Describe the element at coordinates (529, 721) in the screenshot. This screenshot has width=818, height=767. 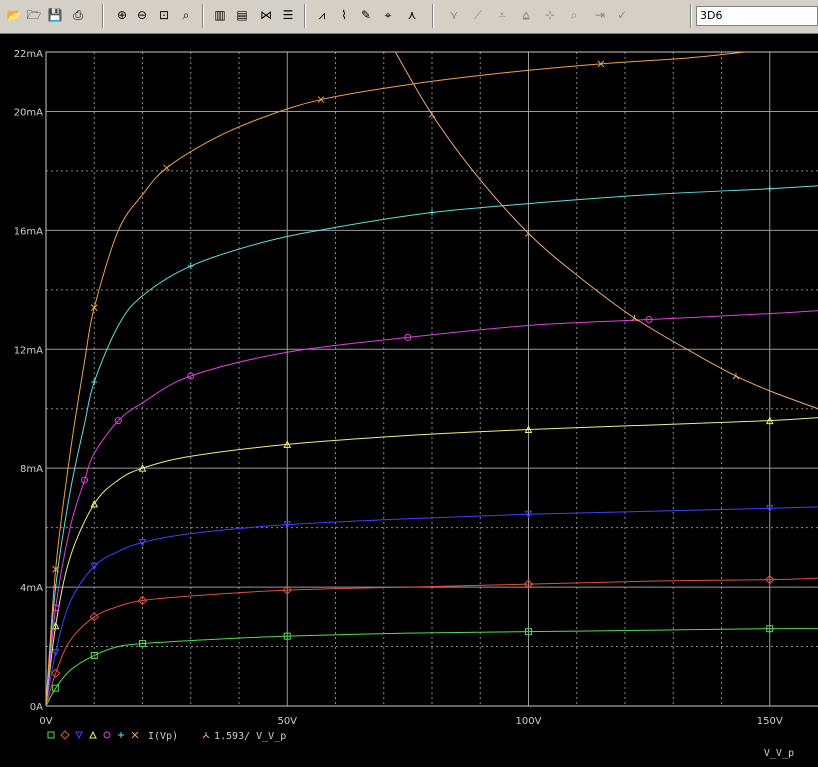
I see `x-tick-label: 100V` at that location.